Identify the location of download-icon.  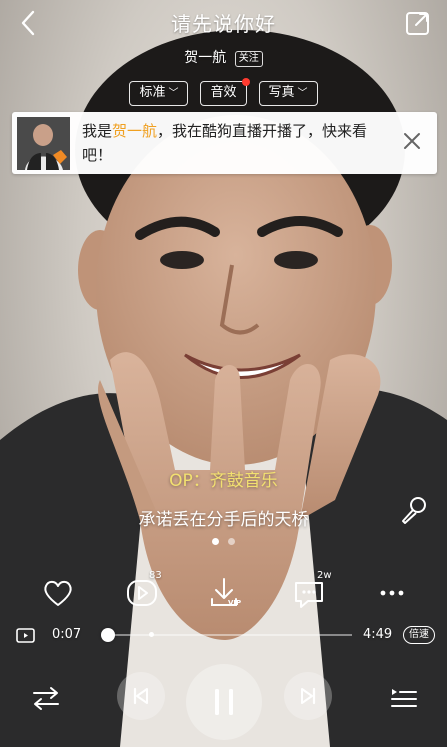
(224, 592).